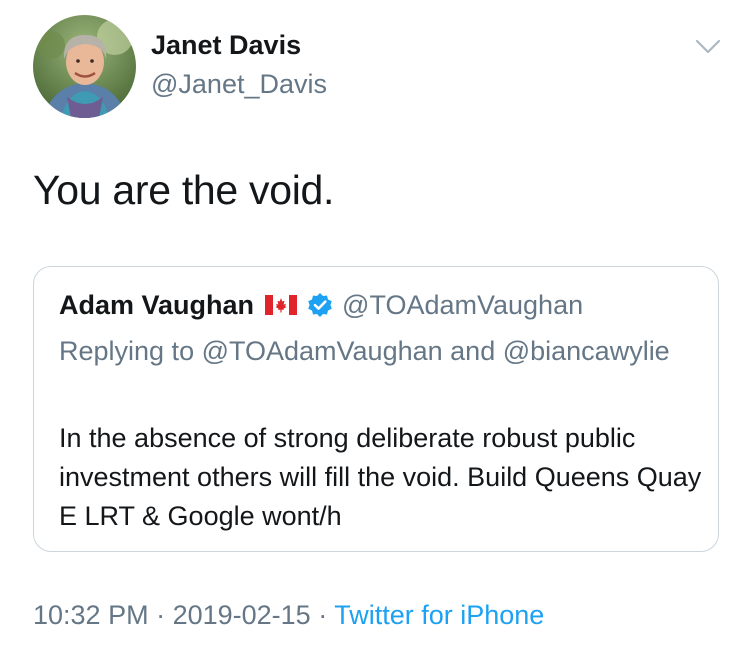 This screenshot has height=666, width=741. Describe the element at coordinates (586, 351) in the screenshot. I see `replying-to-mention: @biancawylie` at that location.